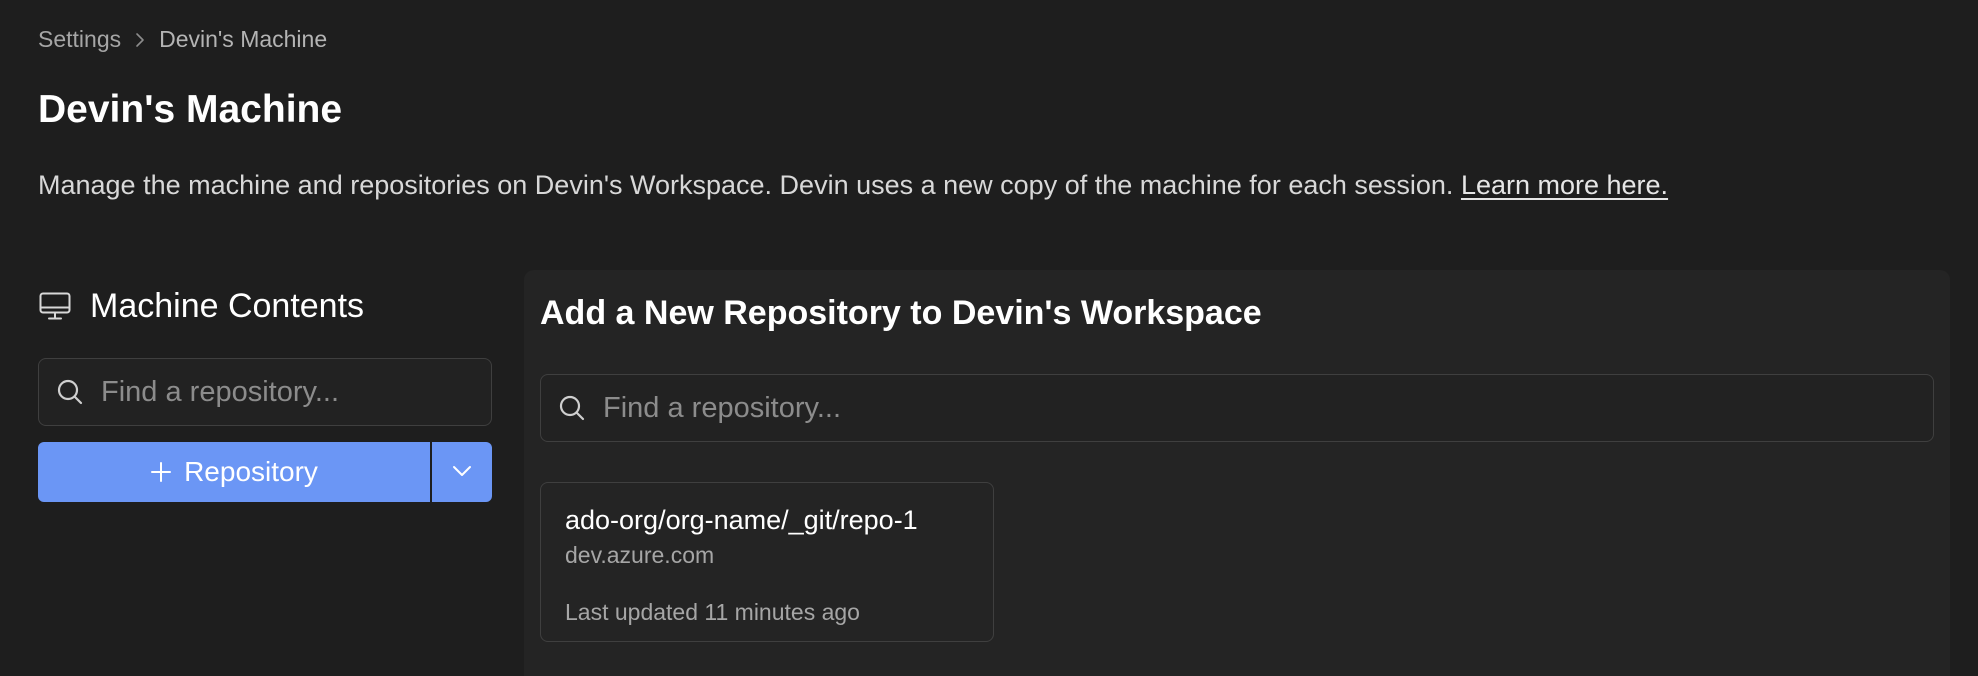  Describe the element at coordinates (640, 555) in the screenshot. I see `repository-host: dev.azure.com` at that location.